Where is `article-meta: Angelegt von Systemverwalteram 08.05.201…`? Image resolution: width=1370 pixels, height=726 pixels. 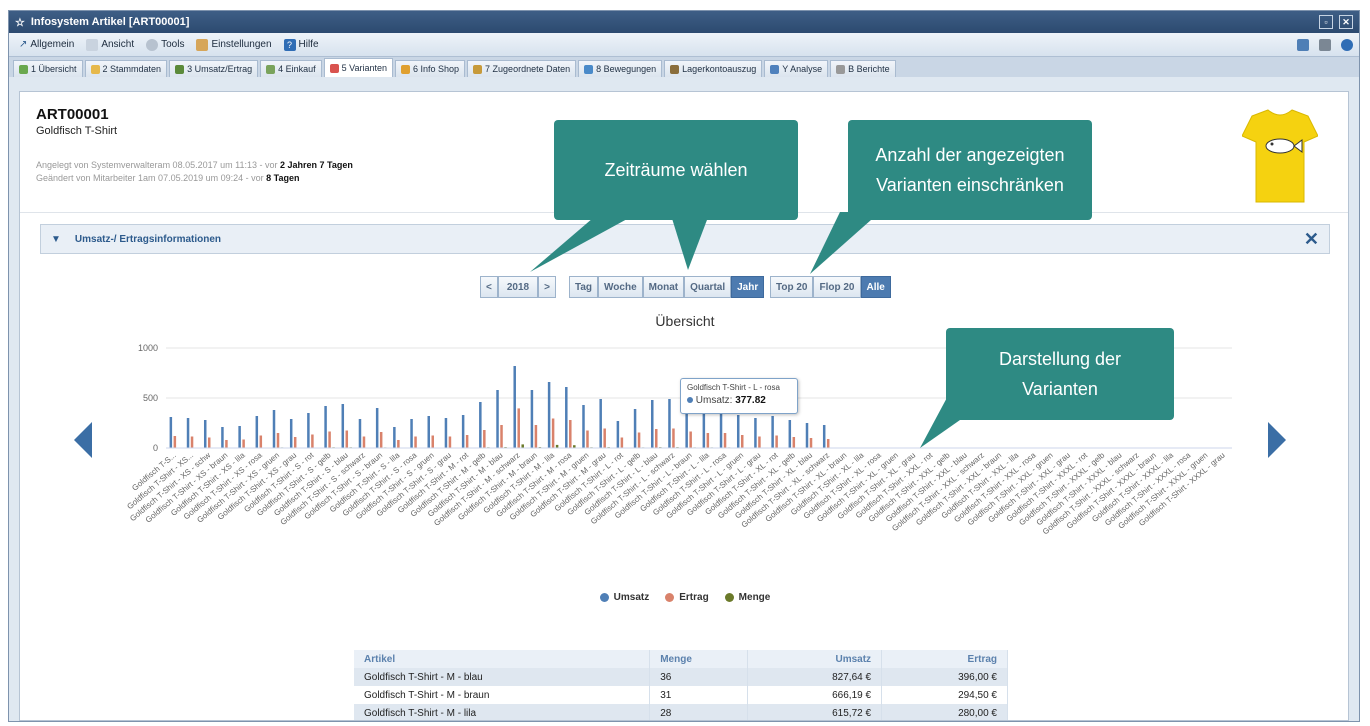
article-meta: Angelegt von Systemverwalteram 08.05.201… is located at coordinates (194, 171).